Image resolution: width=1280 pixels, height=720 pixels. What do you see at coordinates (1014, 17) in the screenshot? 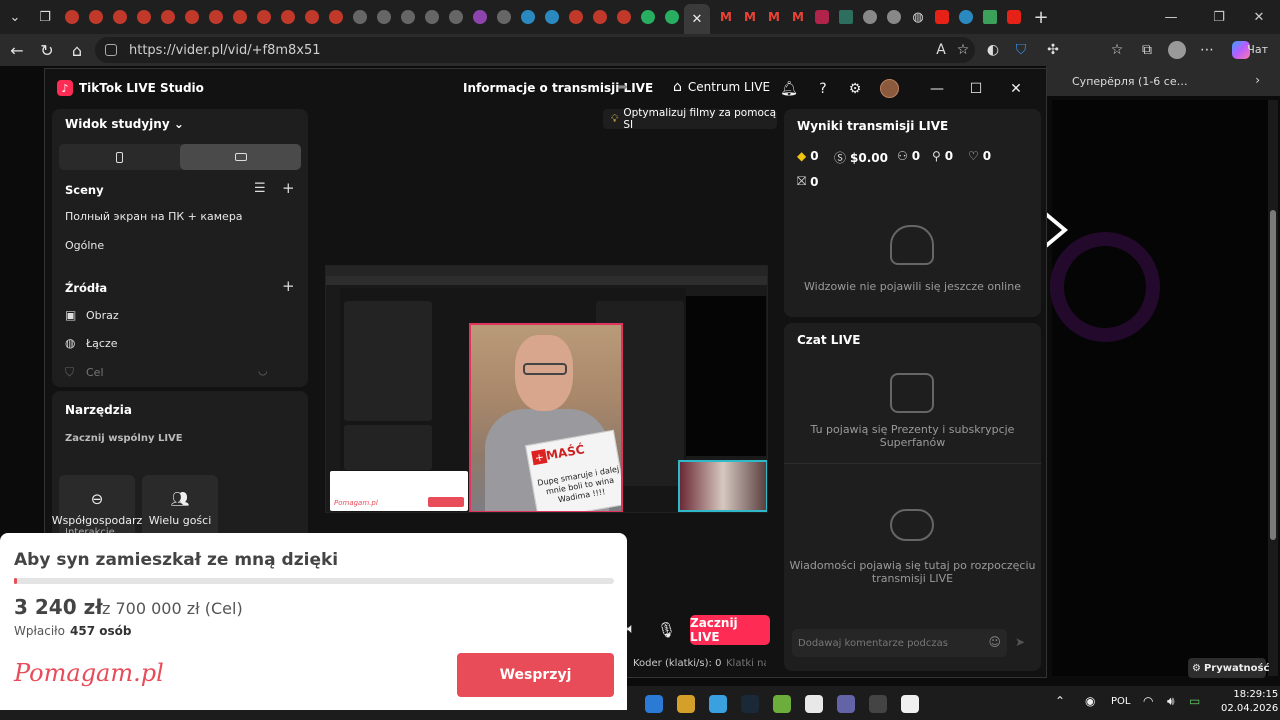
I see `youtube-tab-icon` at bounding box center [1014, 17].